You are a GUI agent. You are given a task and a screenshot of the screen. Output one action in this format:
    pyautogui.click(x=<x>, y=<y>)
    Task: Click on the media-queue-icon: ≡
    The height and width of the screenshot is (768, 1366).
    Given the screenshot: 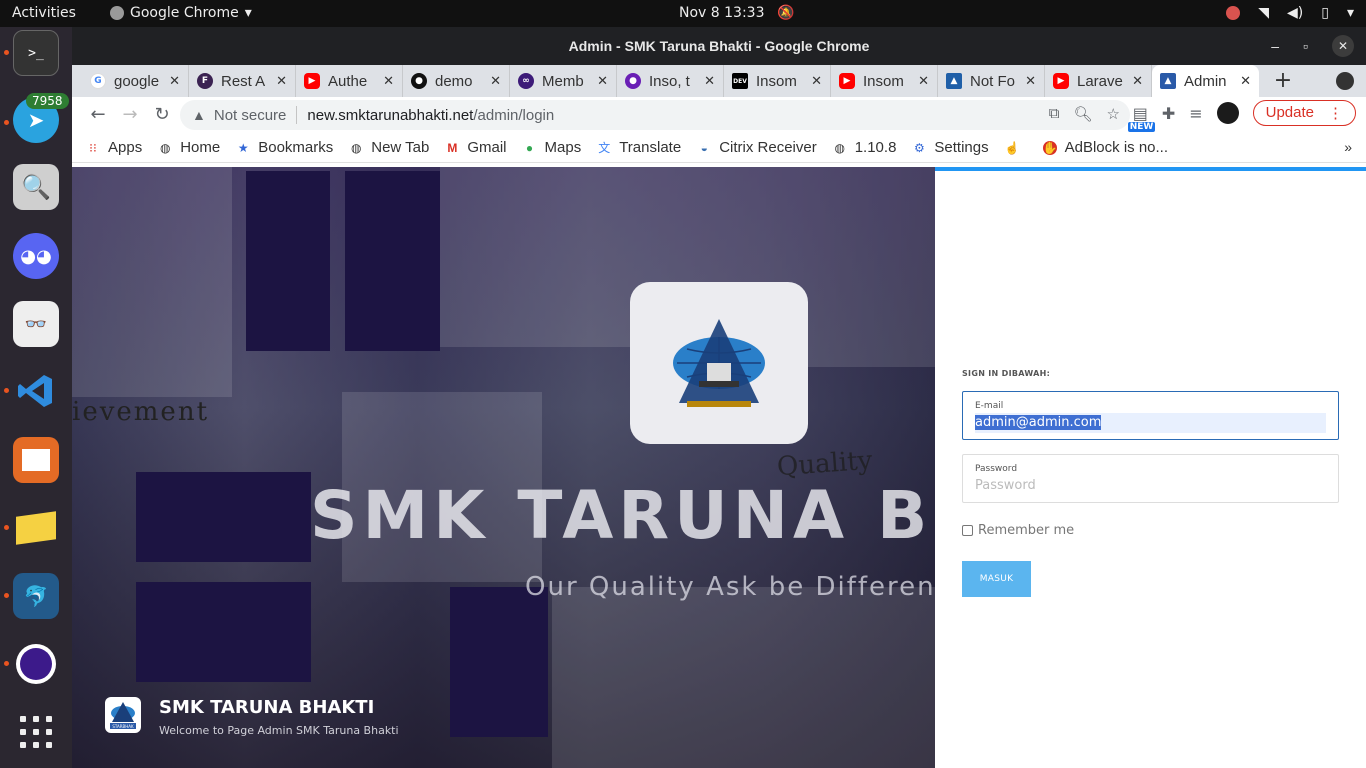 What is the action you would take?
    pyautogui.click(x=1195, y=113)
    